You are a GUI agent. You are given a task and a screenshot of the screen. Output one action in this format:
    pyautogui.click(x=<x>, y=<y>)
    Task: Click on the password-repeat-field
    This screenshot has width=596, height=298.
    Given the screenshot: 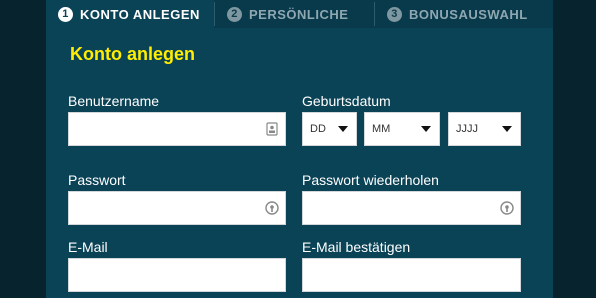 What is the action you would take?
    pyautogui.click(x=411, y=208)
    